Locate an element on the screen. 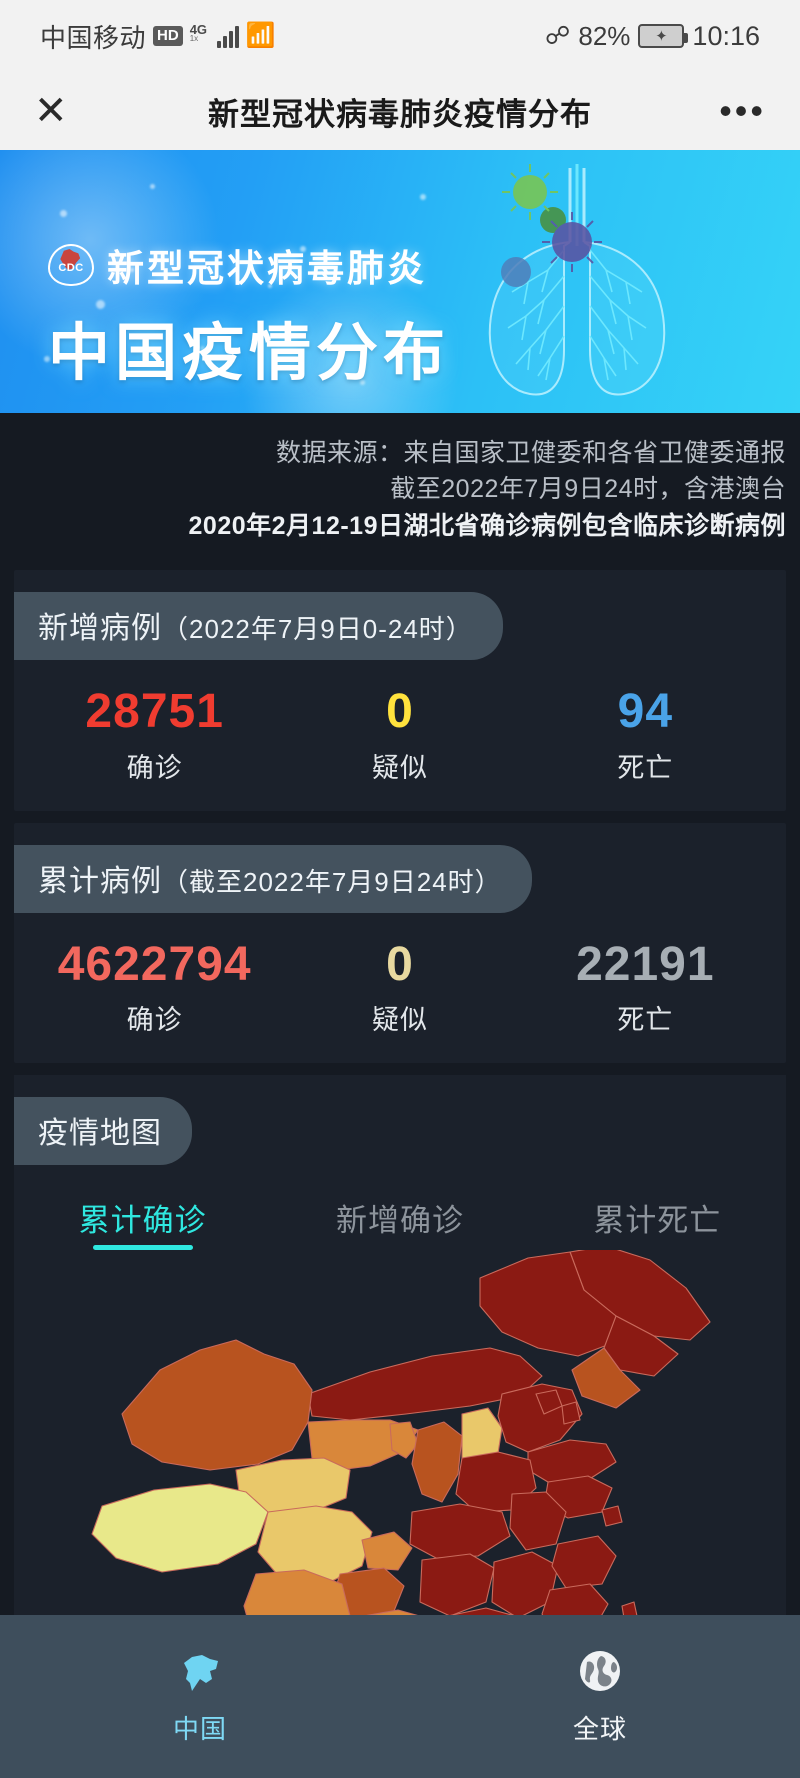 Image resolution: width=800 pixels, height=1778 pixels. total-stat-suspected-value: 0 is located at coordinates (400, 964).